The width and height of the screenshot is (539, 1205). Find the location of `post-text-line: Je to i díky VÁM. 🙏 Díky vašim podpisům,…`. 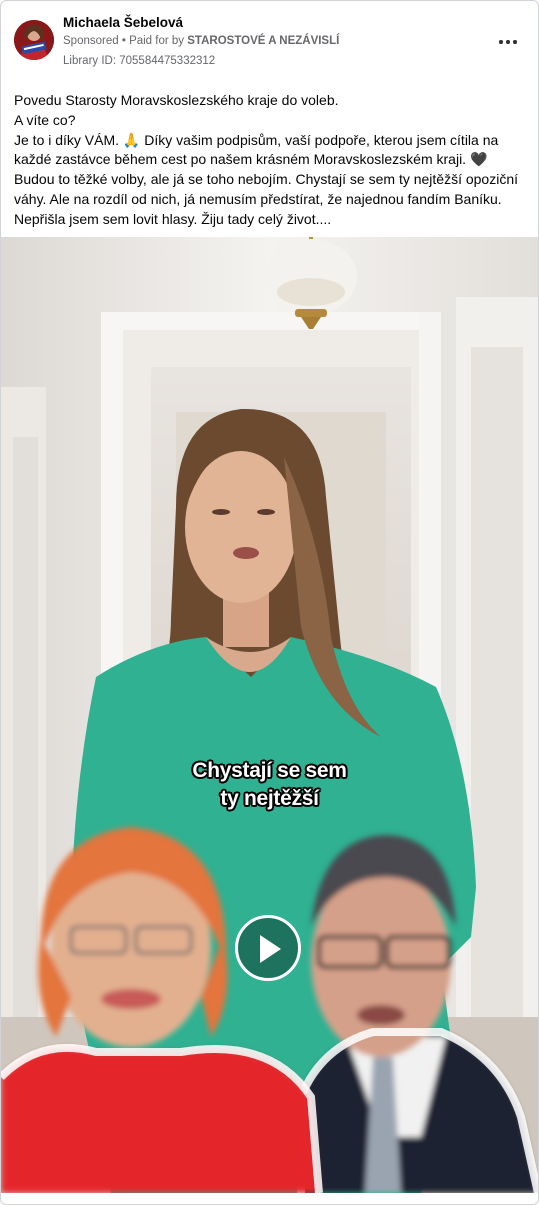

post-text-line: Je to i díky VÁM. 🙏 Díky vašim podpisům,… is located at coordinates (256, 139).